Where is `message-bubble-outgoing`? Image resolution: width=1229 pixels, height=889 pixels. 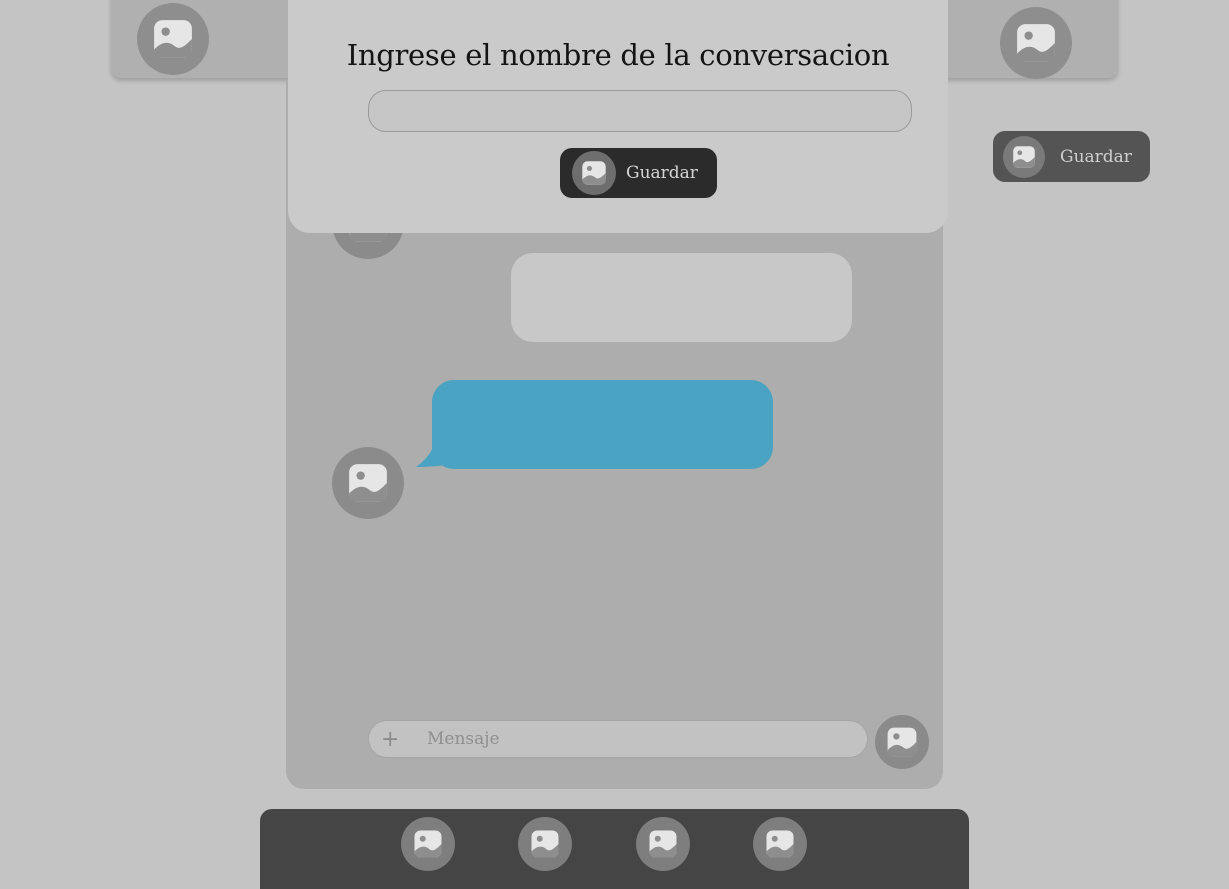 message-bubble-outgoing is located at coordinates (681, 297).